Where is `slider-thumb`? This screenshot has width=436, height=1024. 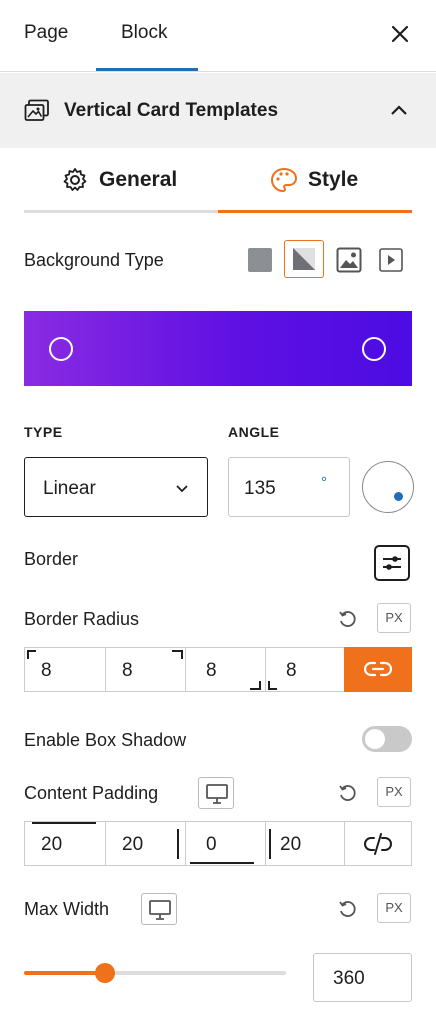 slider-thumb is located at coordinates (105, 973).